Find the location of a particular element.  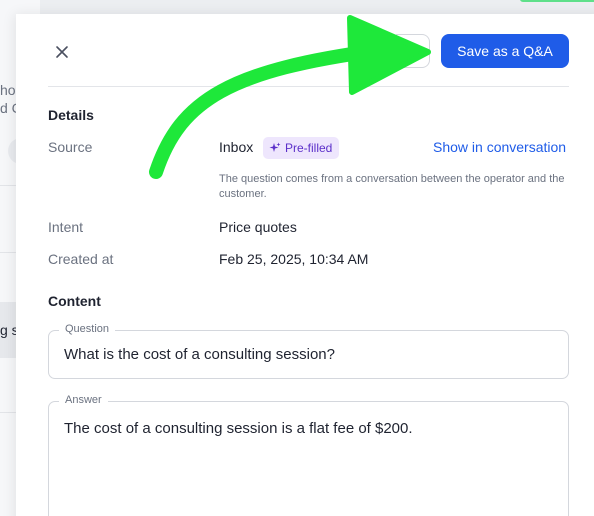

source-value: Inbox is located at coordinates (236, 147).